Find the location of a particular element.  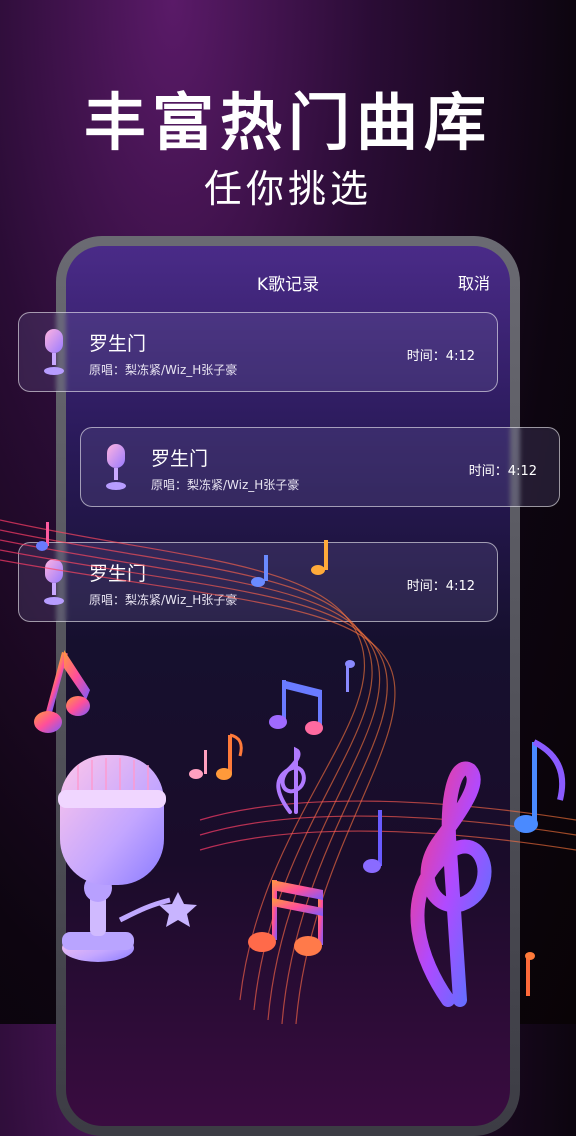

screen-title: K歌记录 is located at coordinates (288, 285).